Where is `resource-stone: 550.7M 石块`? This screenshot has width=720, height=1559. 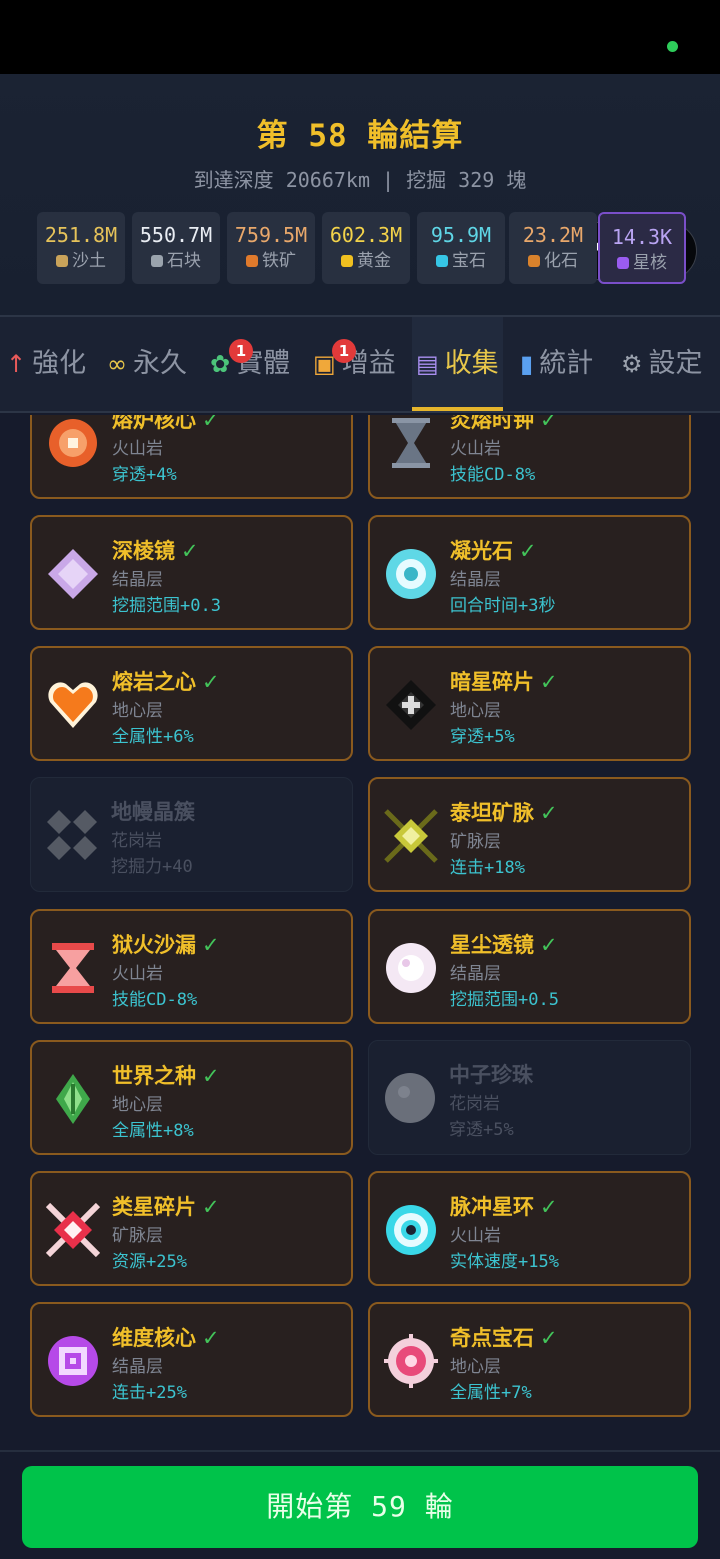 resource-stone: 550.7M 石块 is located at coordinates (176, 248).